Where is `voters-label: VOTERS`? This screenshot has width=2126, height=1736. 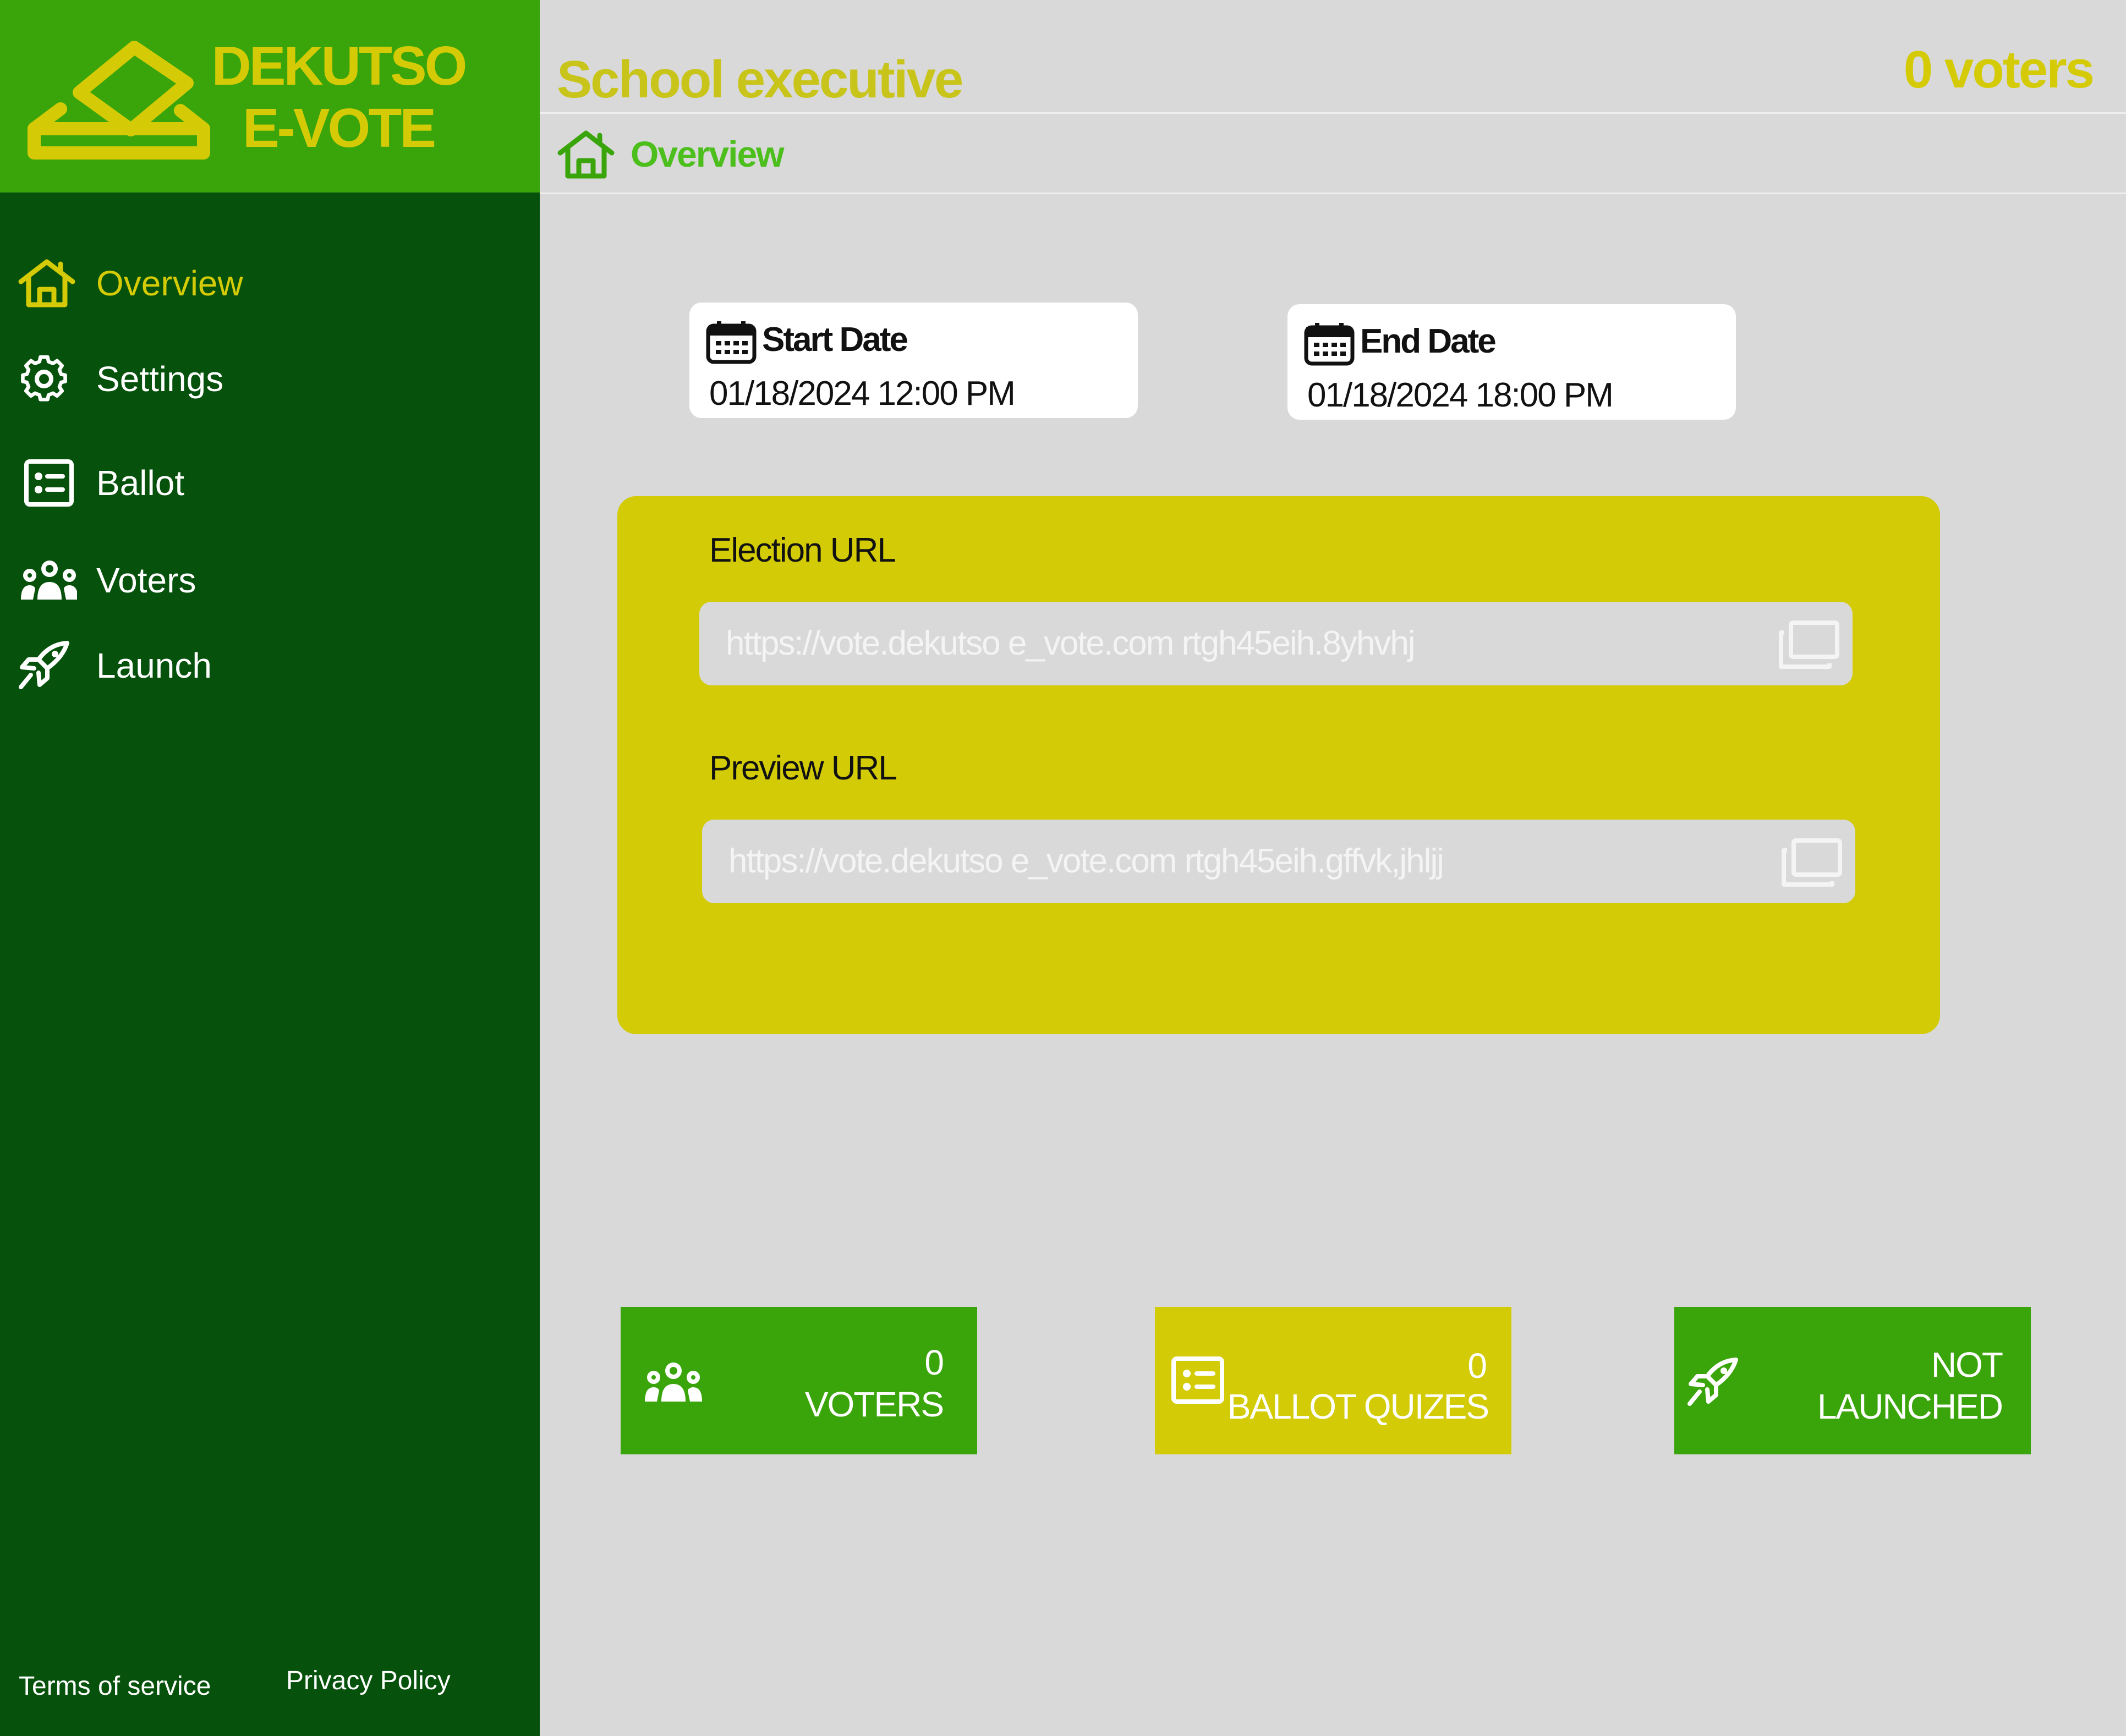 voters-label: VOTERS is located at coordinates (874, 1404).